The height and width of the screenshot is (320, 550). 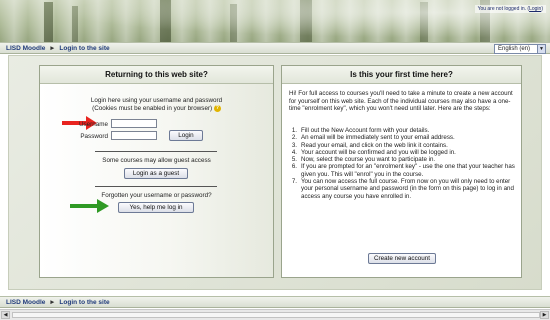 I want to click on breadcrumb: LISD Moodle ► Login to the site, so click(x=58, y=48).